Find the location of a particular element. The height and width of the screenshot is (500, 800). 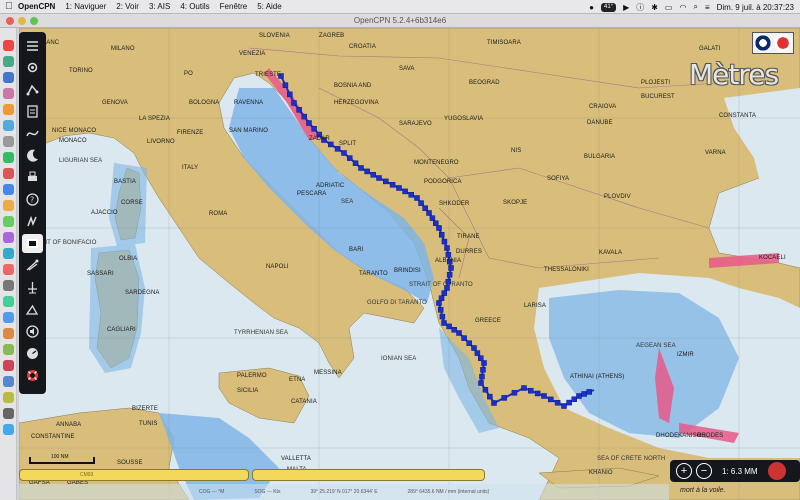

status-sog: SOG --- Kts is located at coordinates (267, 492).